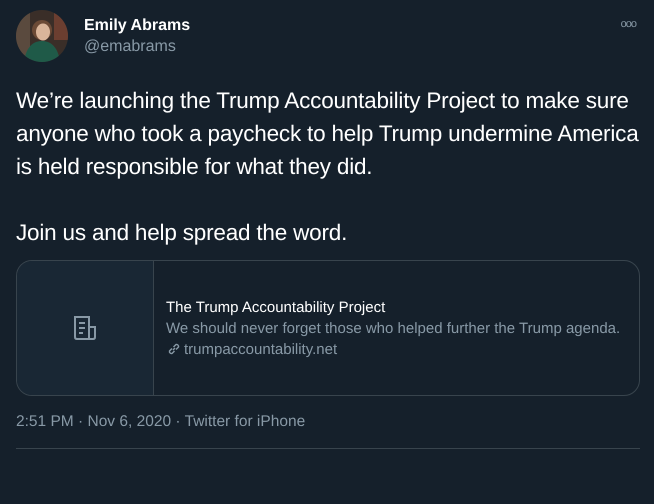 Image resolution: width=654 pixels, height=504 pixels. I want to click on author-name: Emily Abrams, so click(344, 26).